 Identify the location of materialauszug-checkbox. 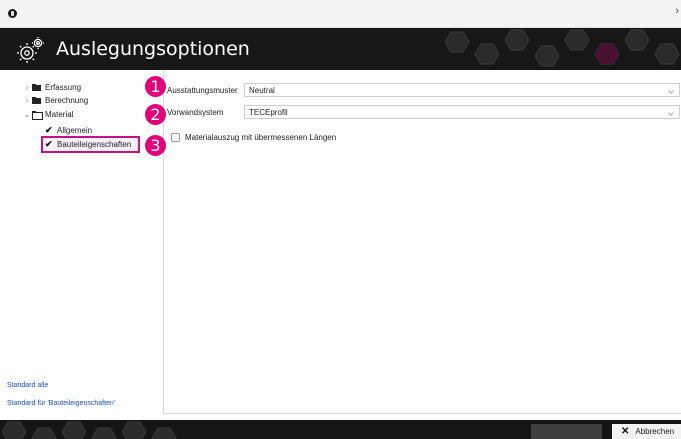
(175, 137).